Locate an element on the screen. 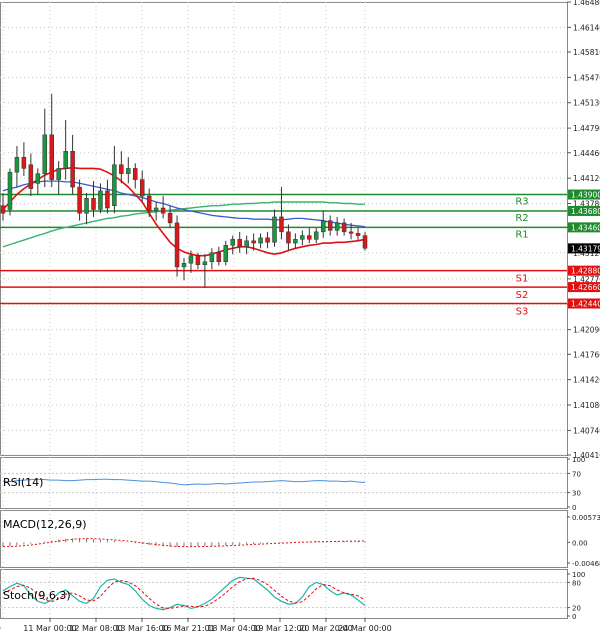 Image resolution: width=600 pixels, height=639 pixels. pivot-level-label: R2 is located at coordinates (521, 218).